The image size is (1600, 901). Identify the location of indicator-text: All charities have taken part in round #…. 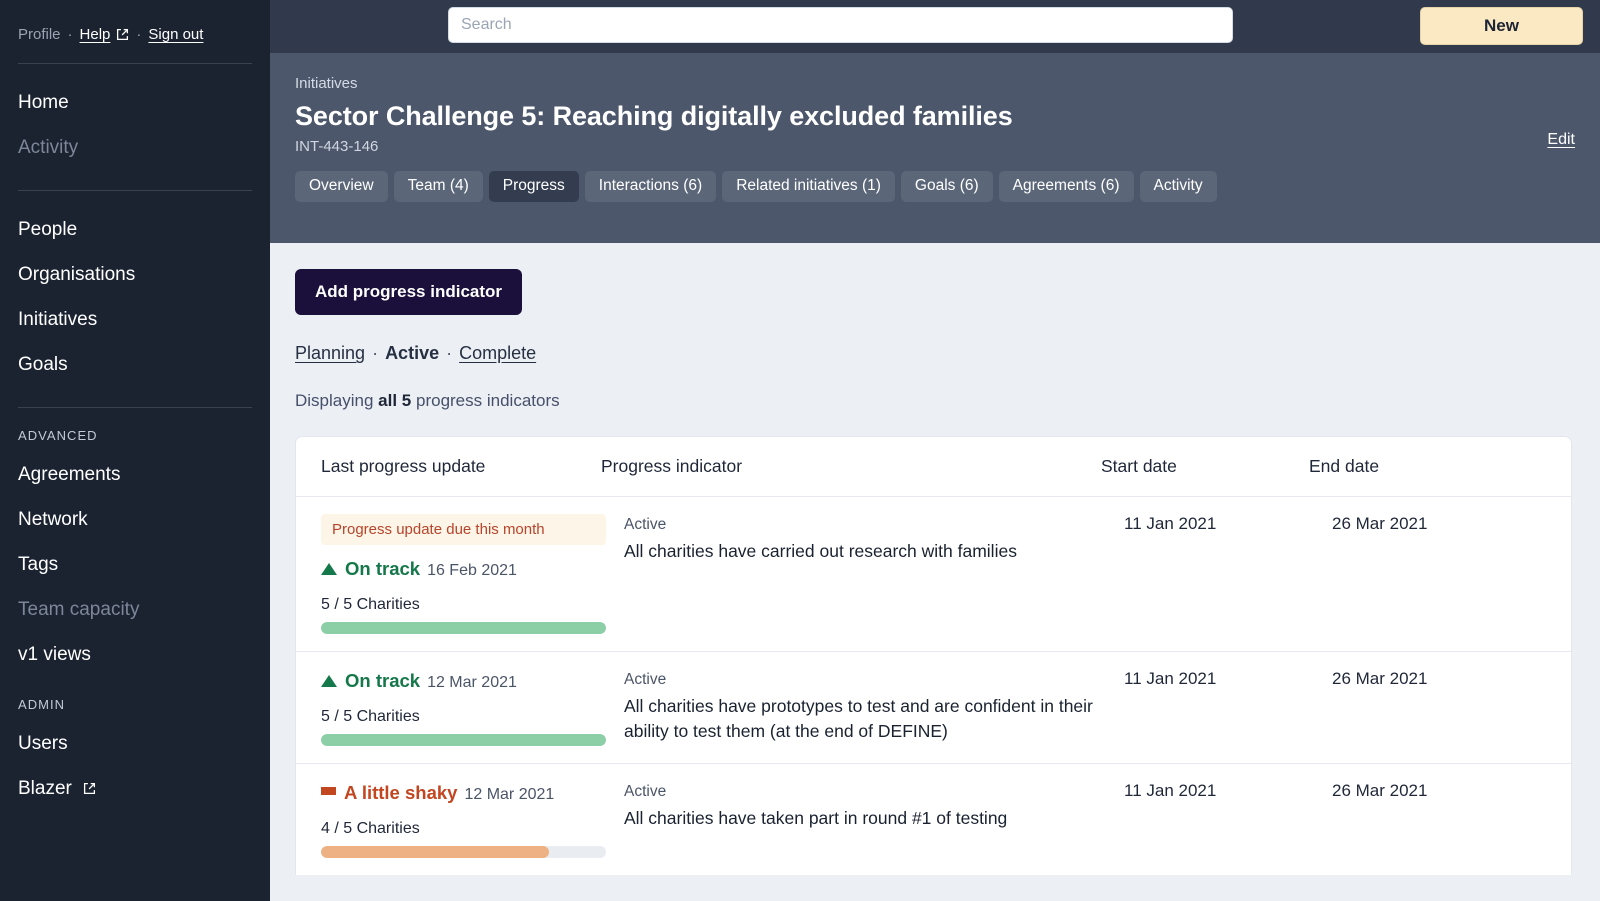
(816, 818).